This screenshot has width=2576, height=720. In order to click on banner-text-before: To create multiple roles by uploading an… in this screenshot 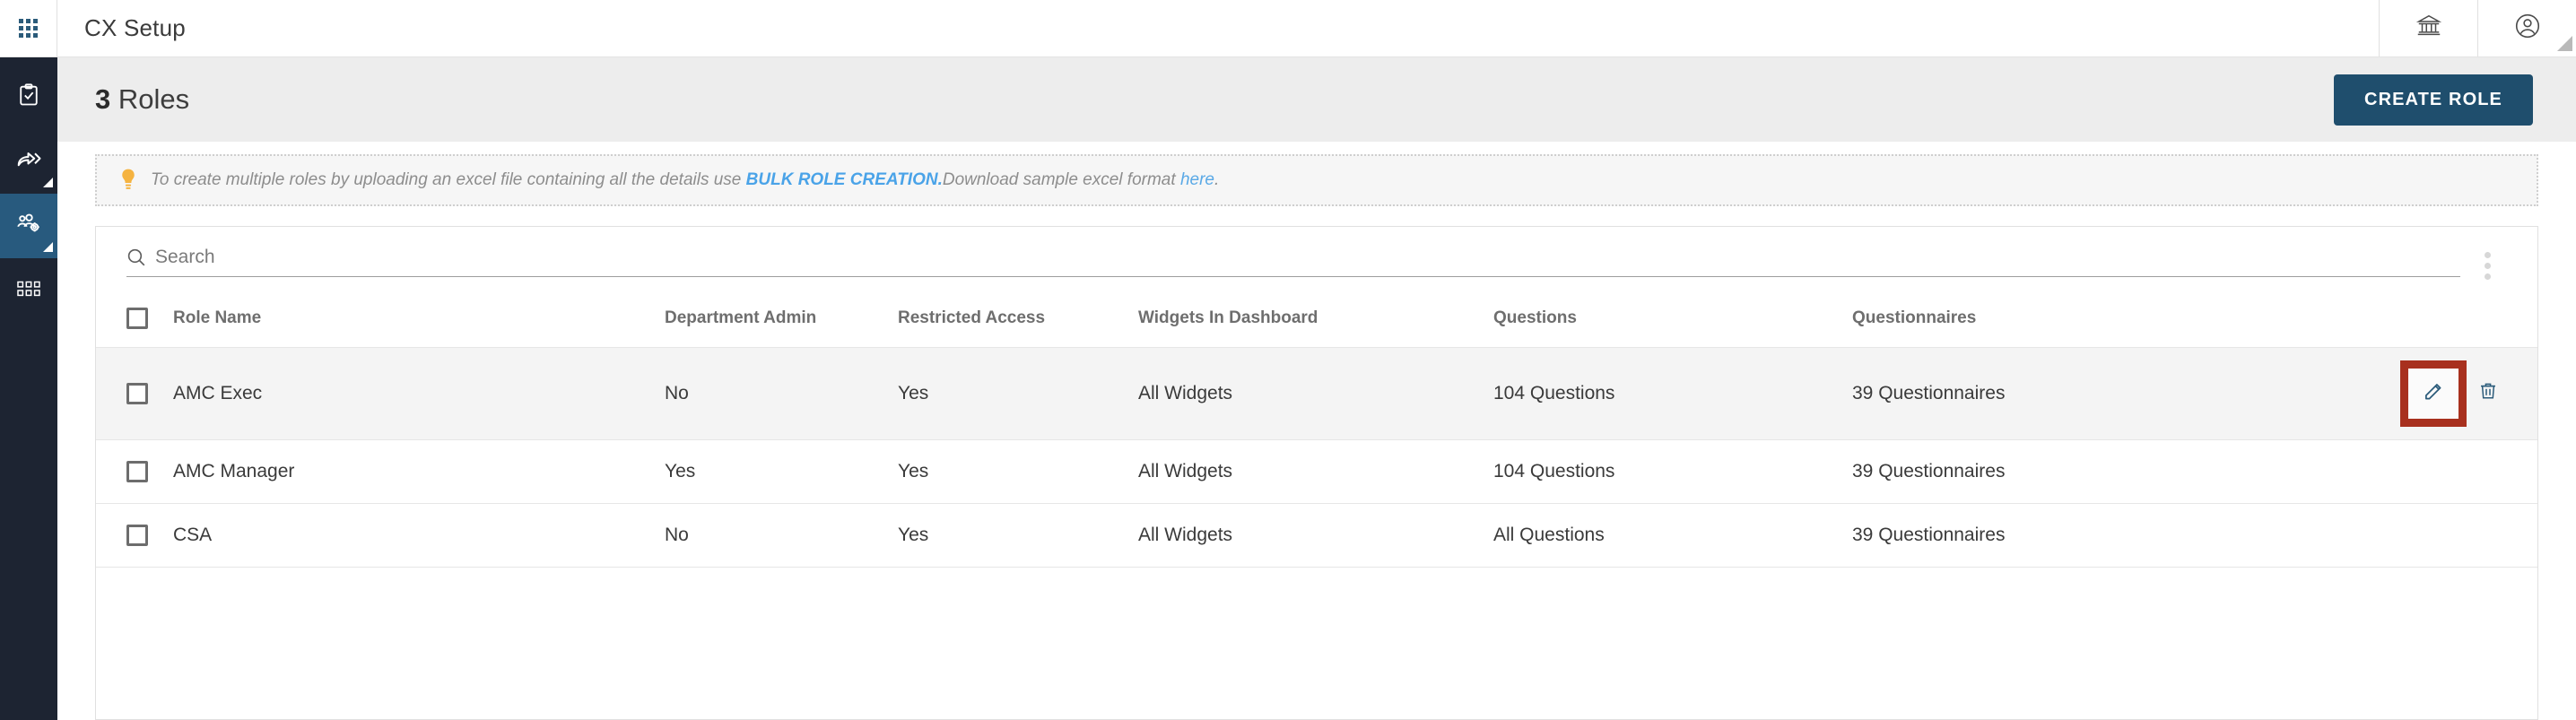, I will do `click(448, 180)`.